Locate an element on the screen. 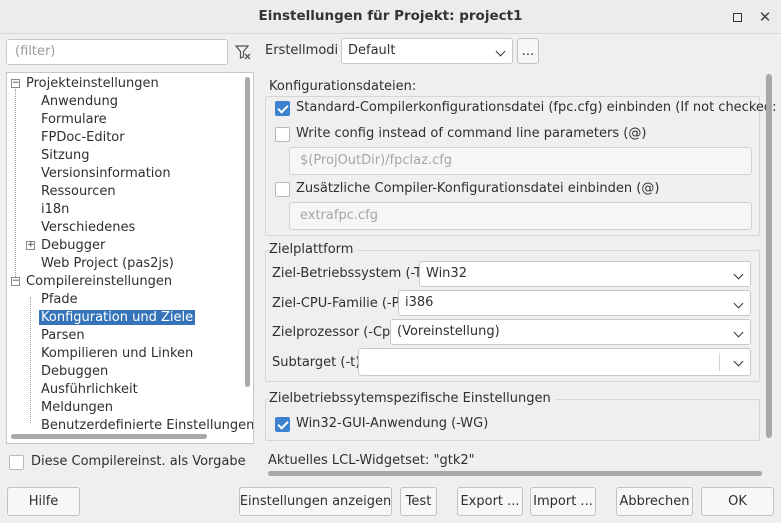 The image size is (781, 523). tree-item: Konfiguration und Ziele is located at coordinates (117, 318).